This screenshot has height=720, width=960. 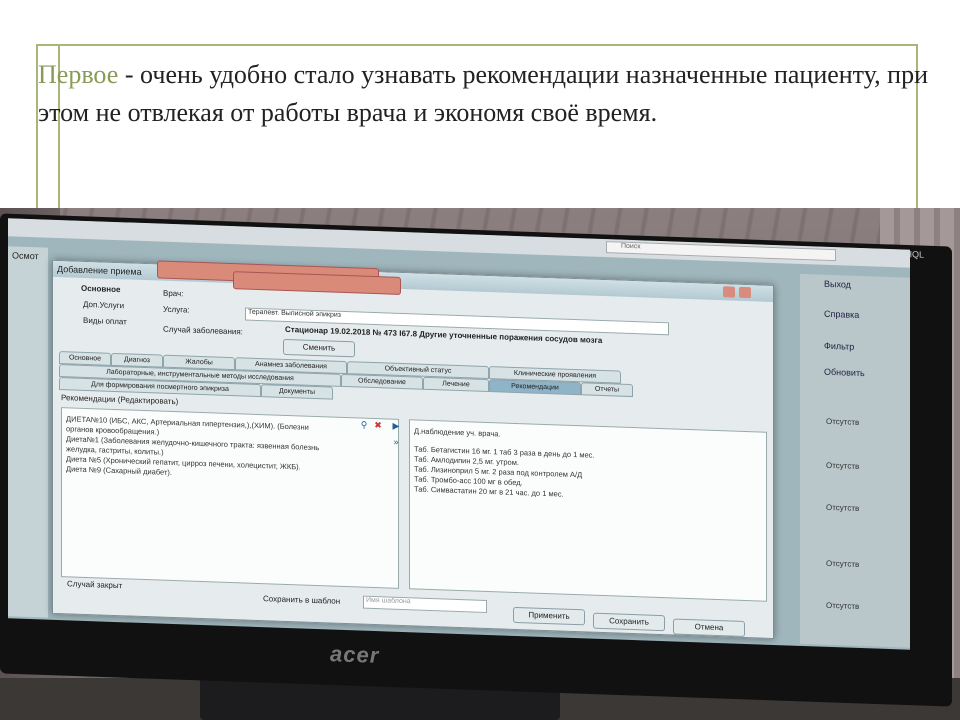 I want to click on minimize-icon, so click(x=729, y=292).